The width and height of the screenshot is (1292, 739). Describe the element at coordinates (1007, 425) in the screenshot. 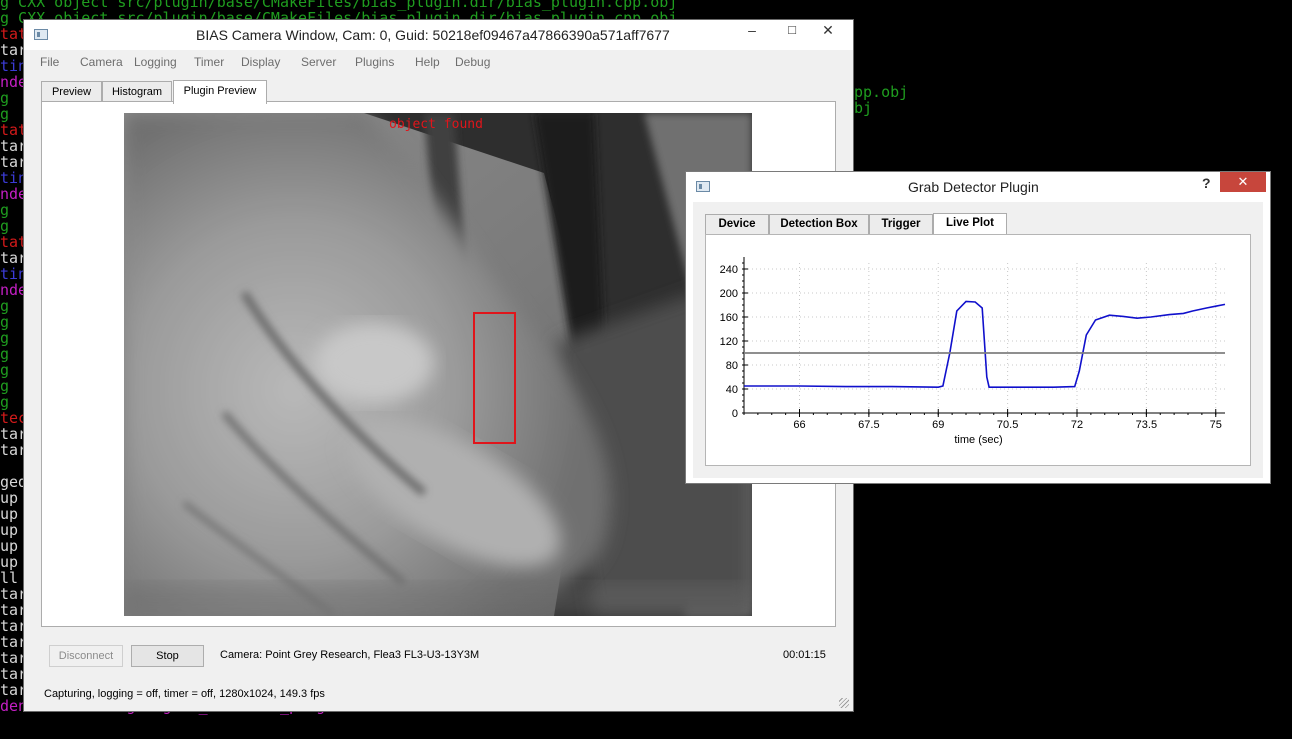

I see `x-tick-label: 70.5` at that location.